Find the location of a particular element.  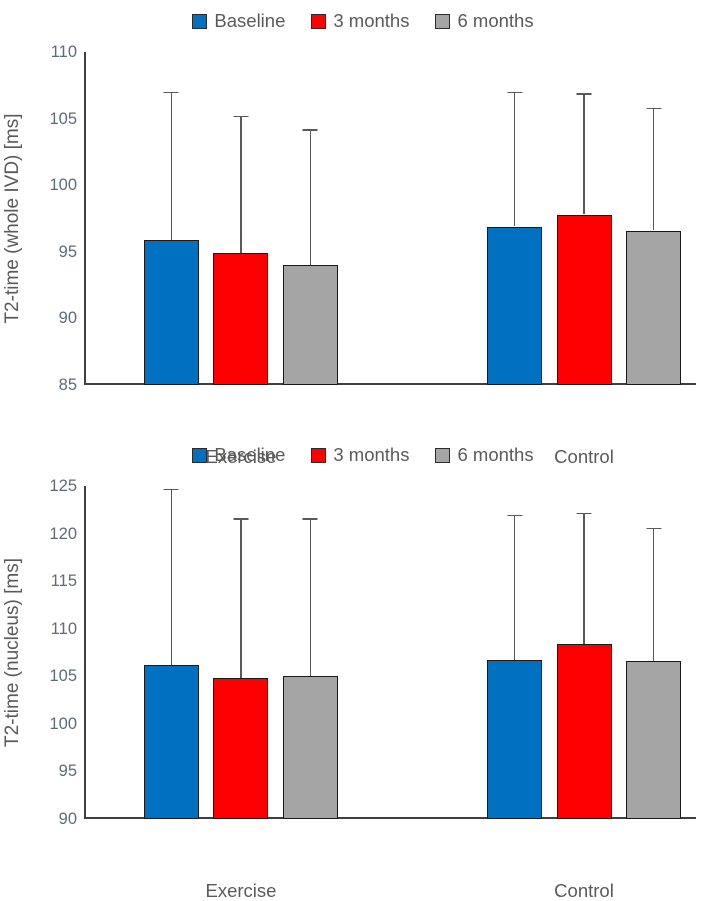

x-axis-label-control: Control is located at coordinates (584, 890).